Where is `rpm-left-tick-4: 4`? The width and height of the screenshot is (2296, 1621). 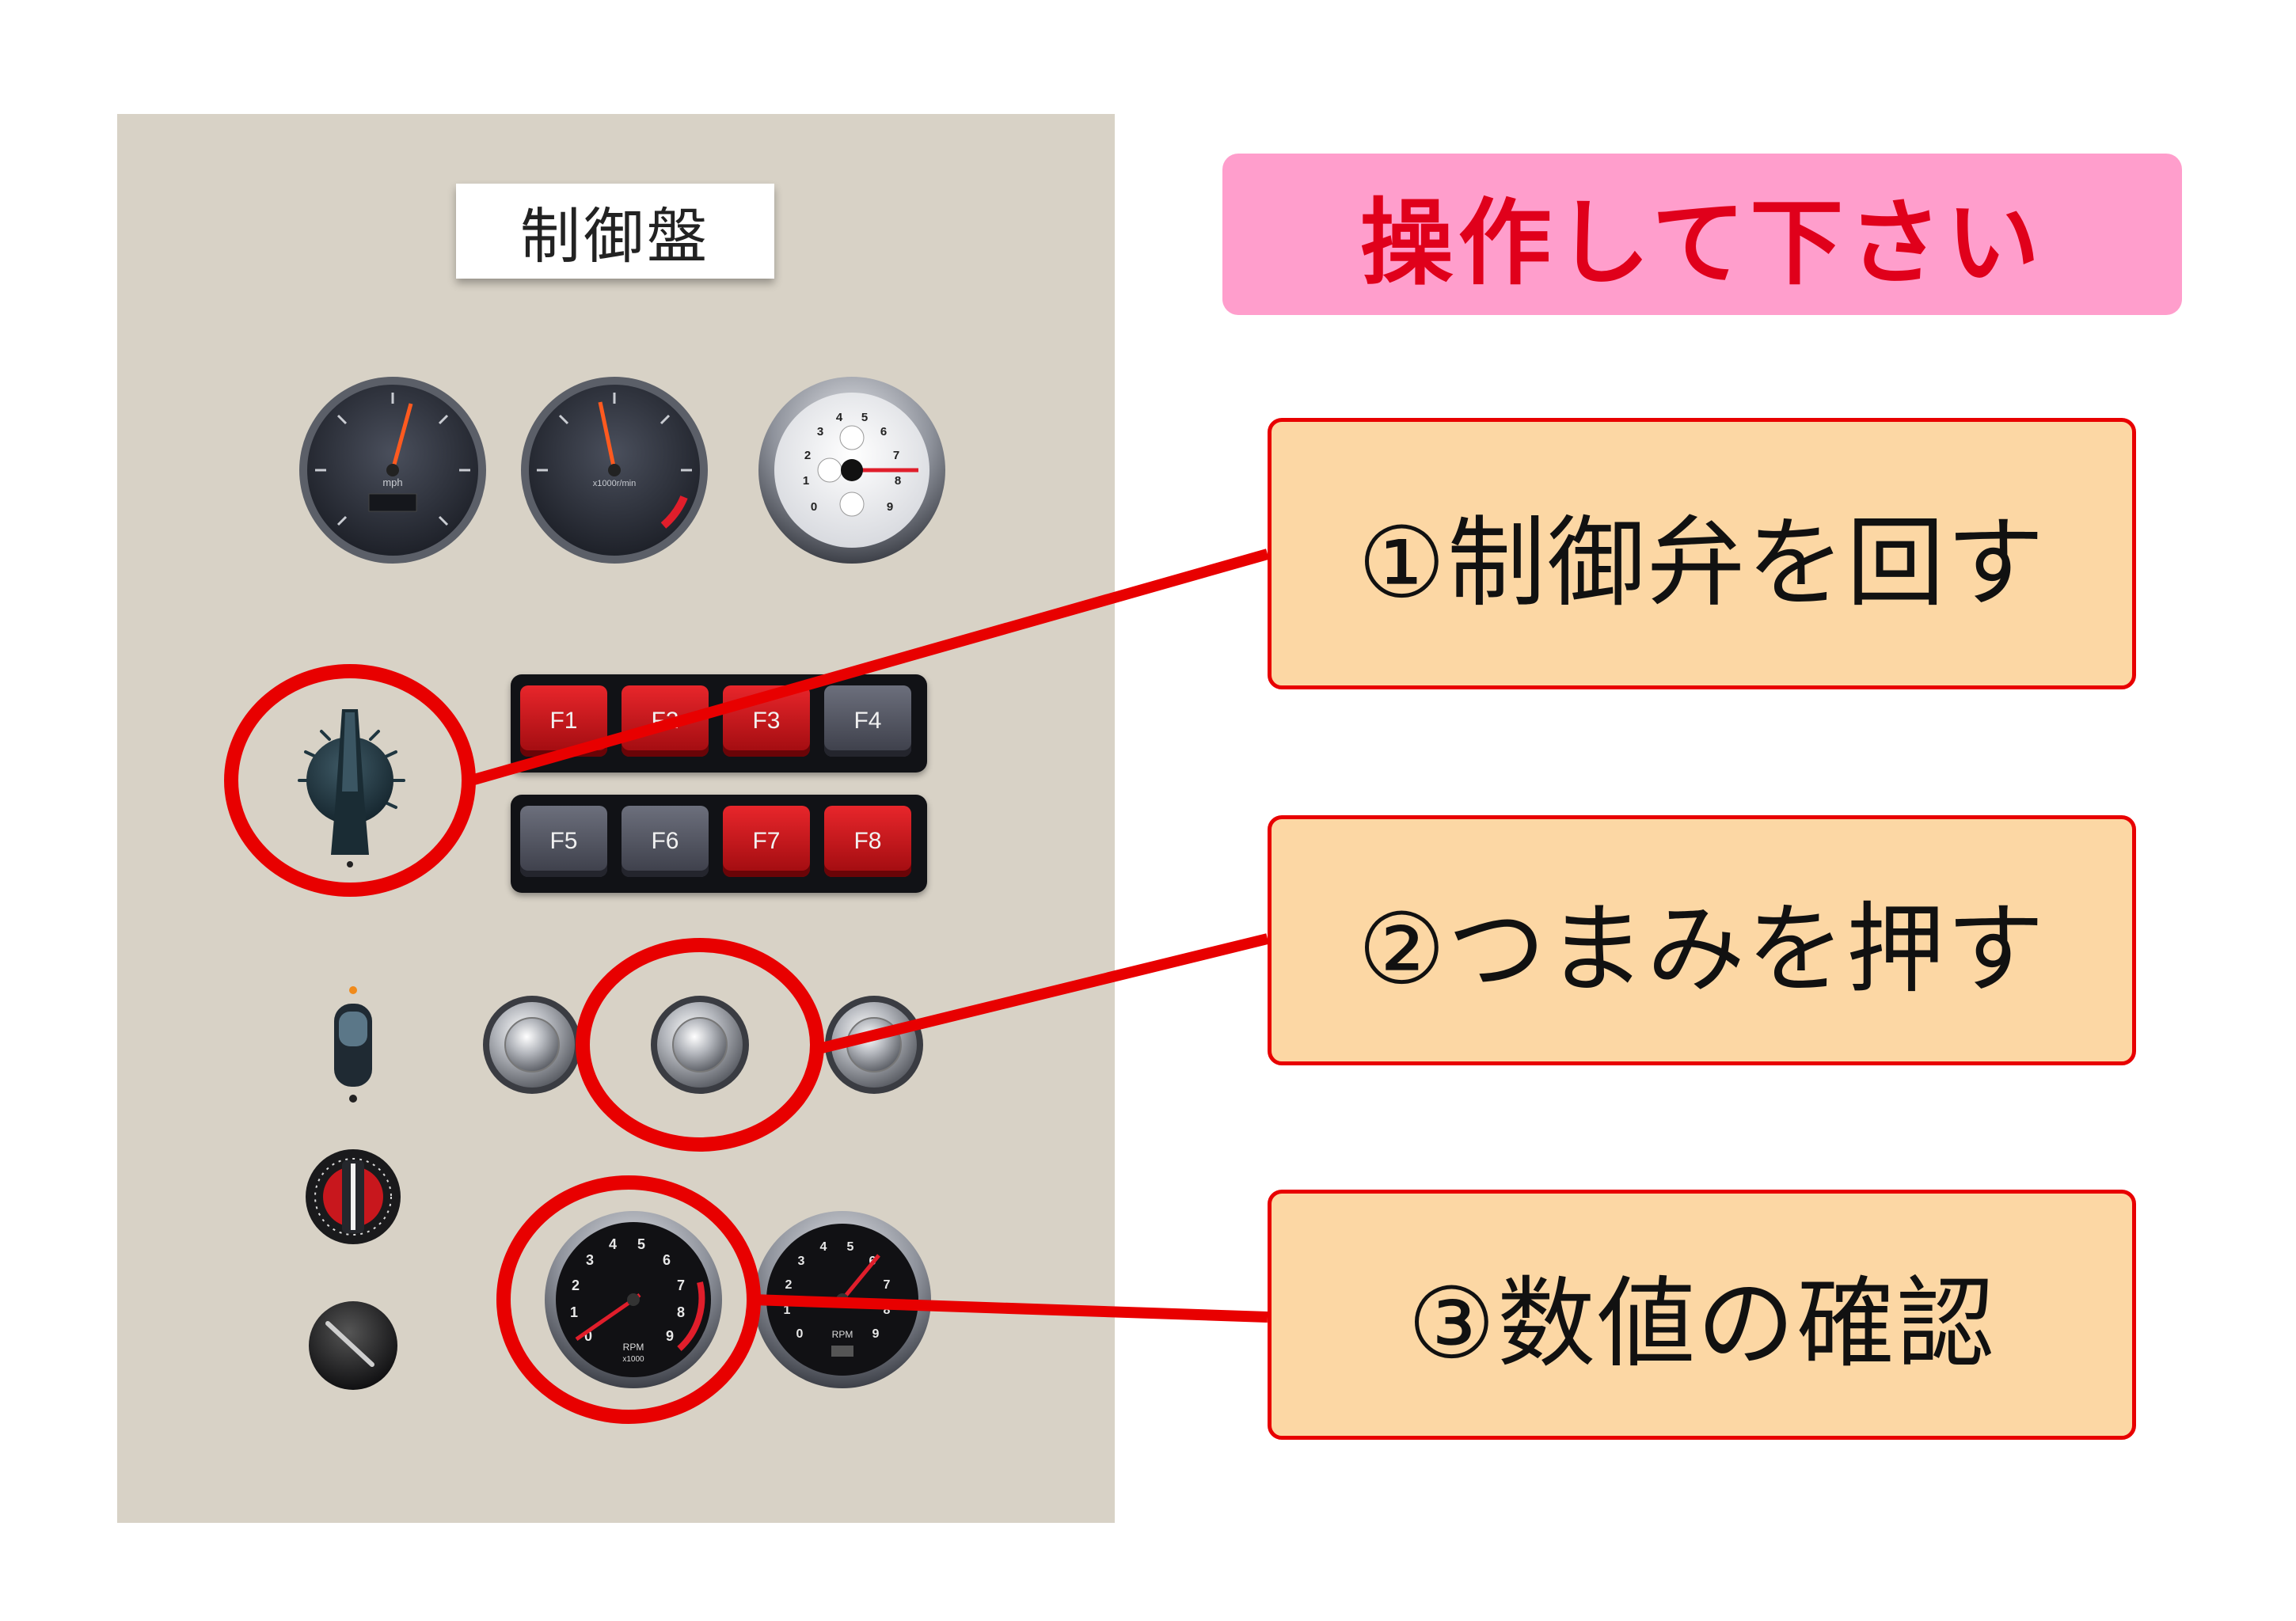
rpm-left-tick-4: 4 is located at coordinates (613, 1244).